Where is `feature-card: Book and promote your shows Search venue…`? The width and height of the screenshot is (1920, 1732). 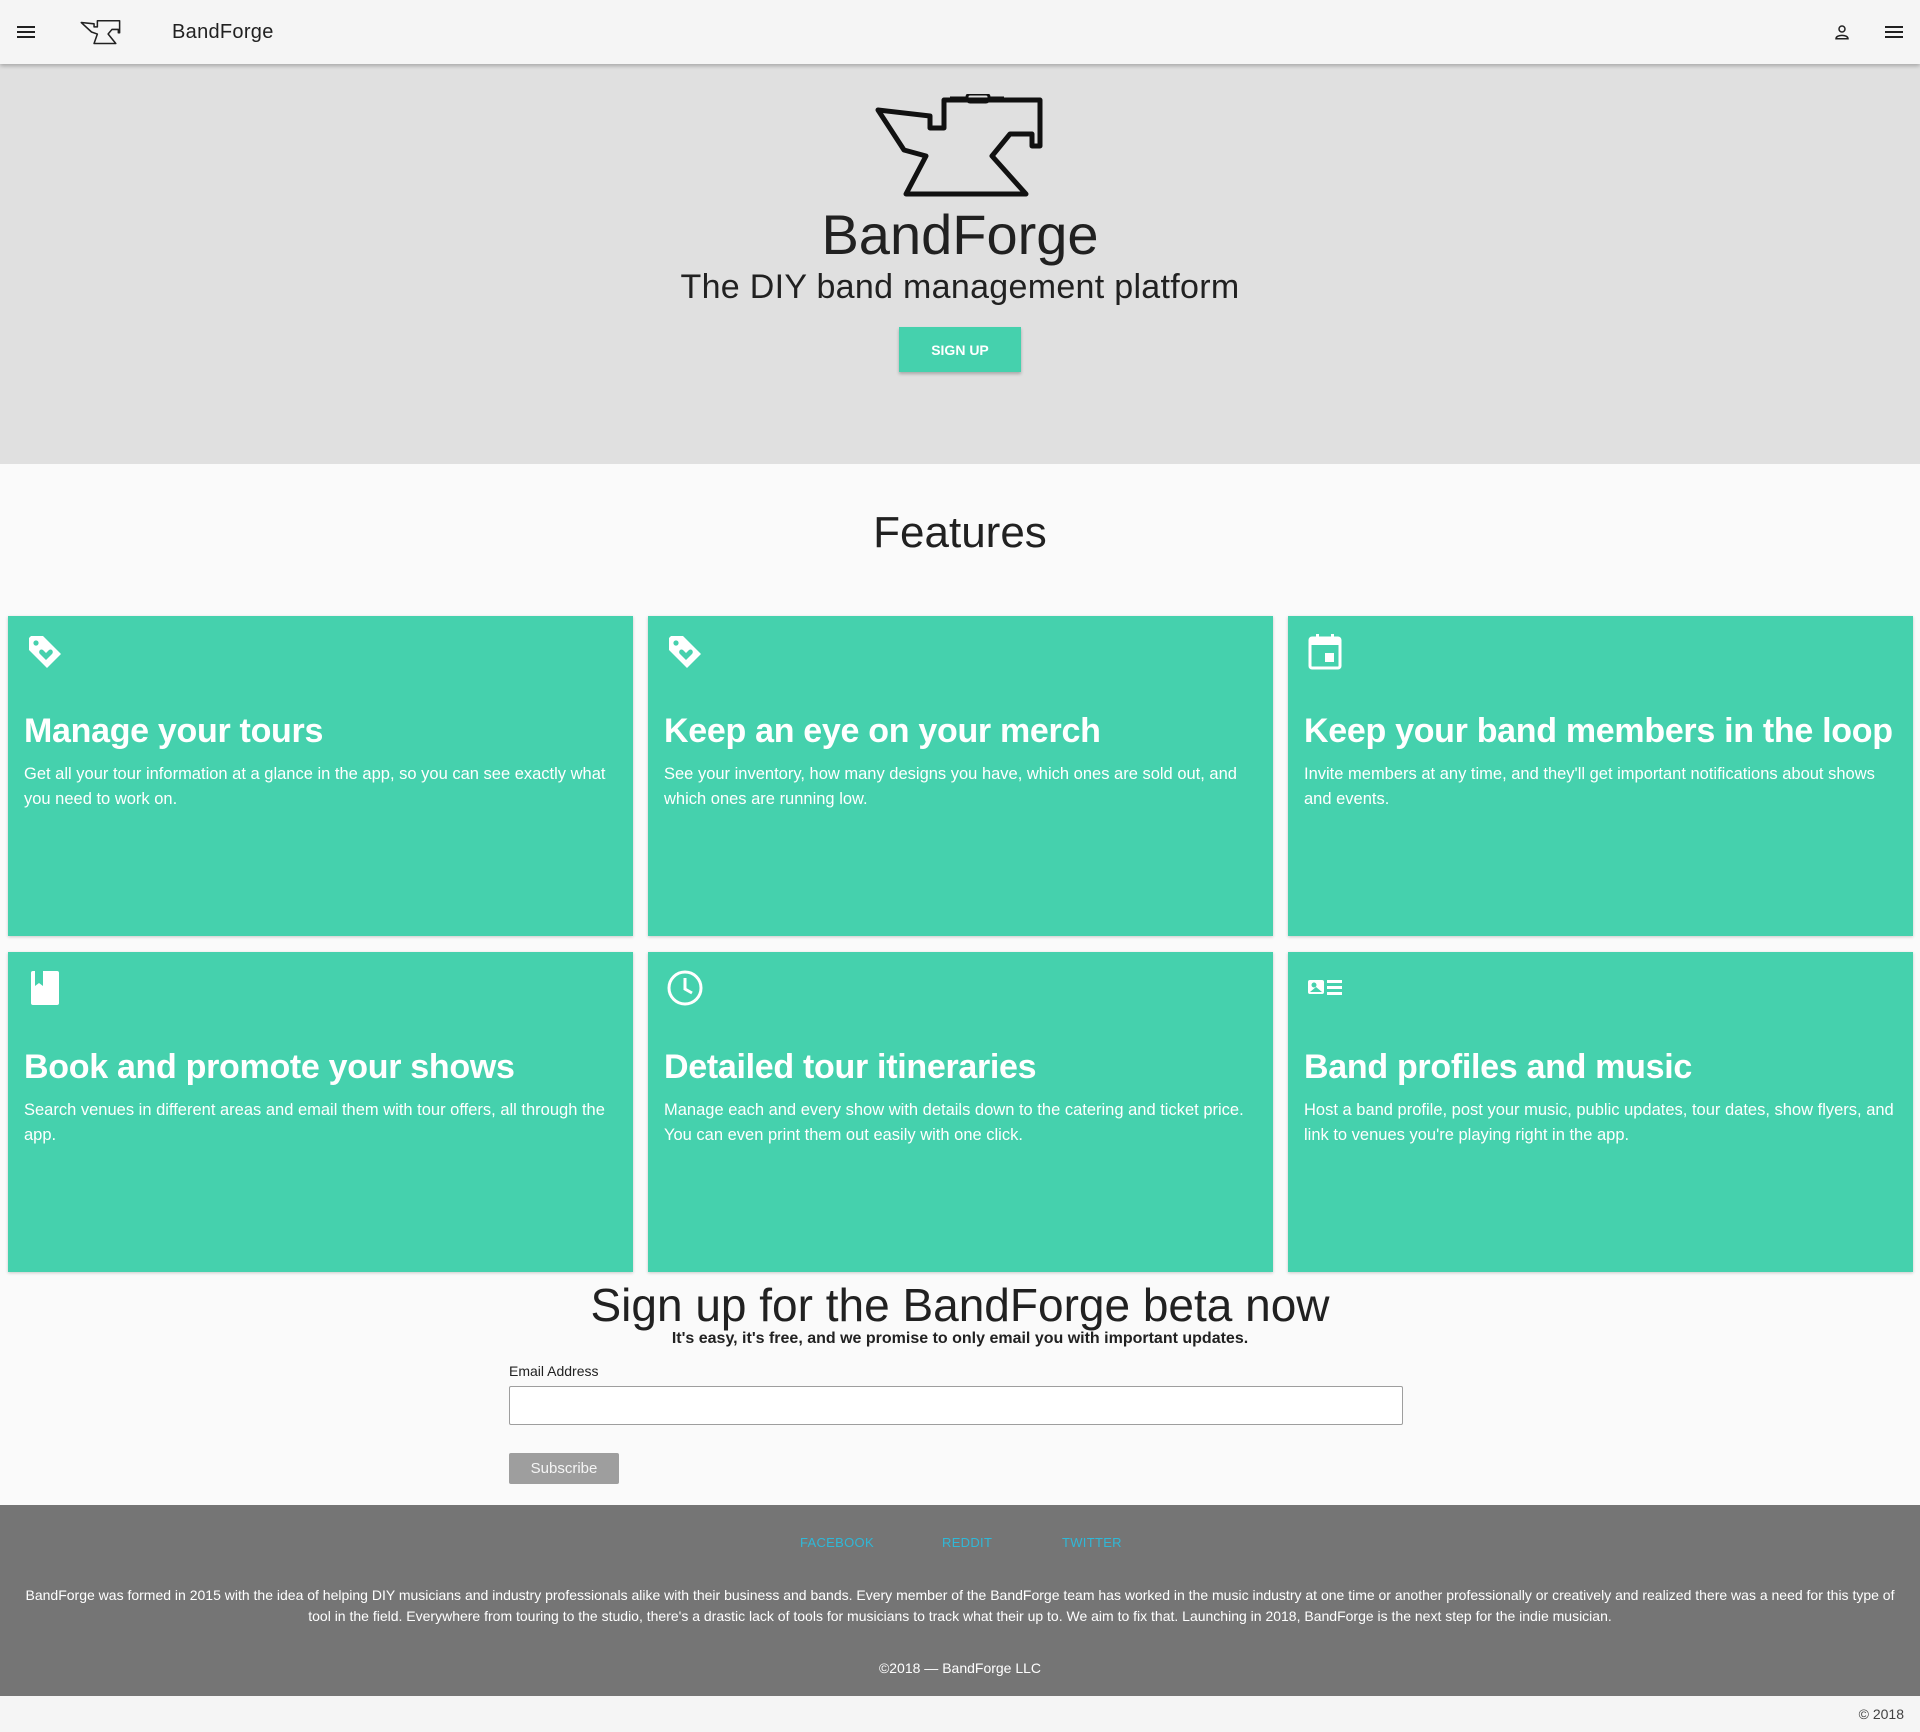
feature-card: Book and promote your shows Search venue… is located at coordinates (320, 1112).